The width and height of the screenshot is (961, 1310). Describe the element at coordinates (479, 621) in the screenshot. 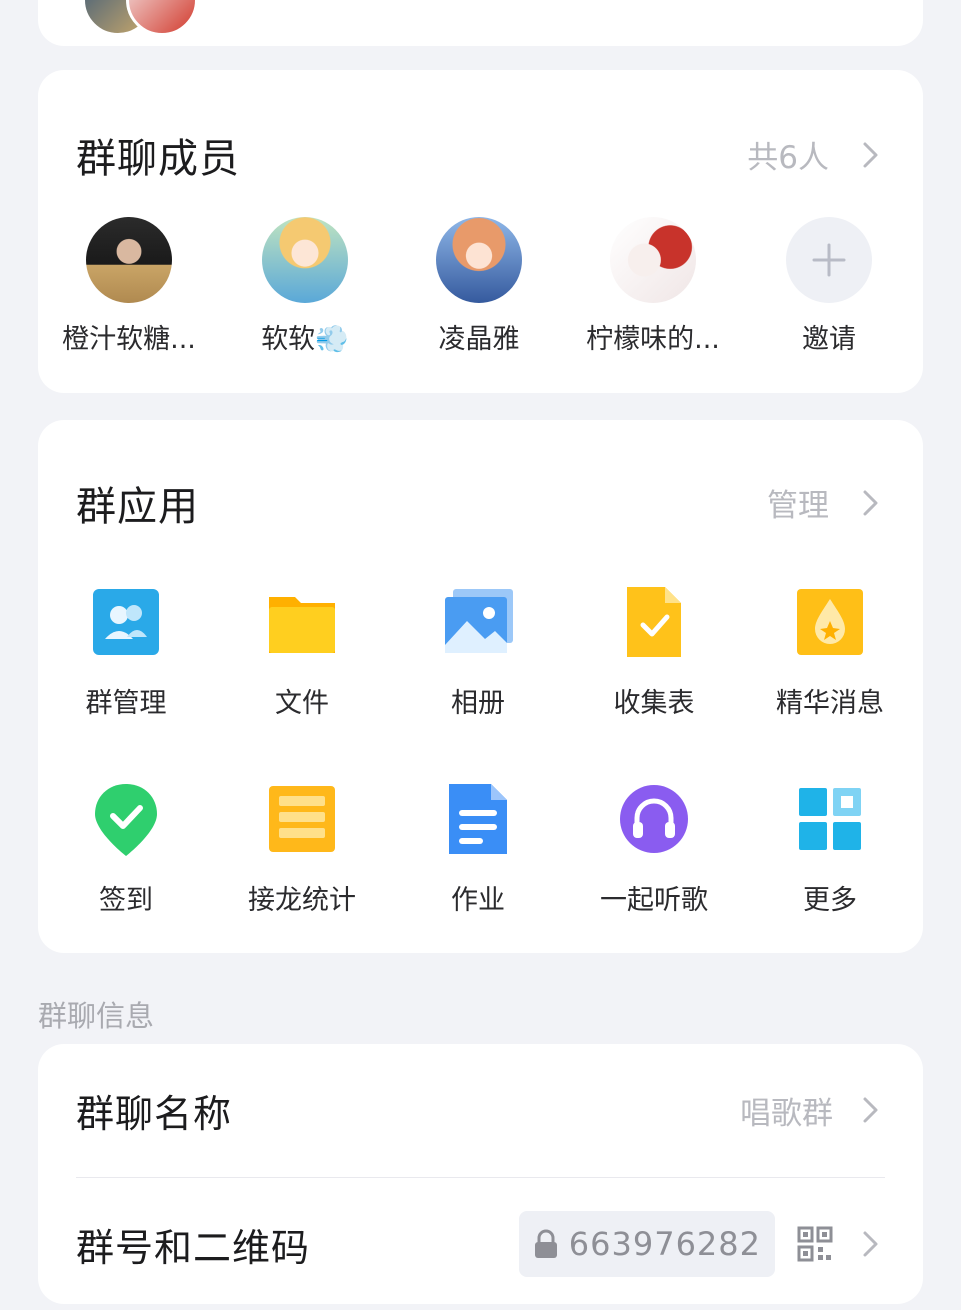

I see `photo-album-icon` at that location.